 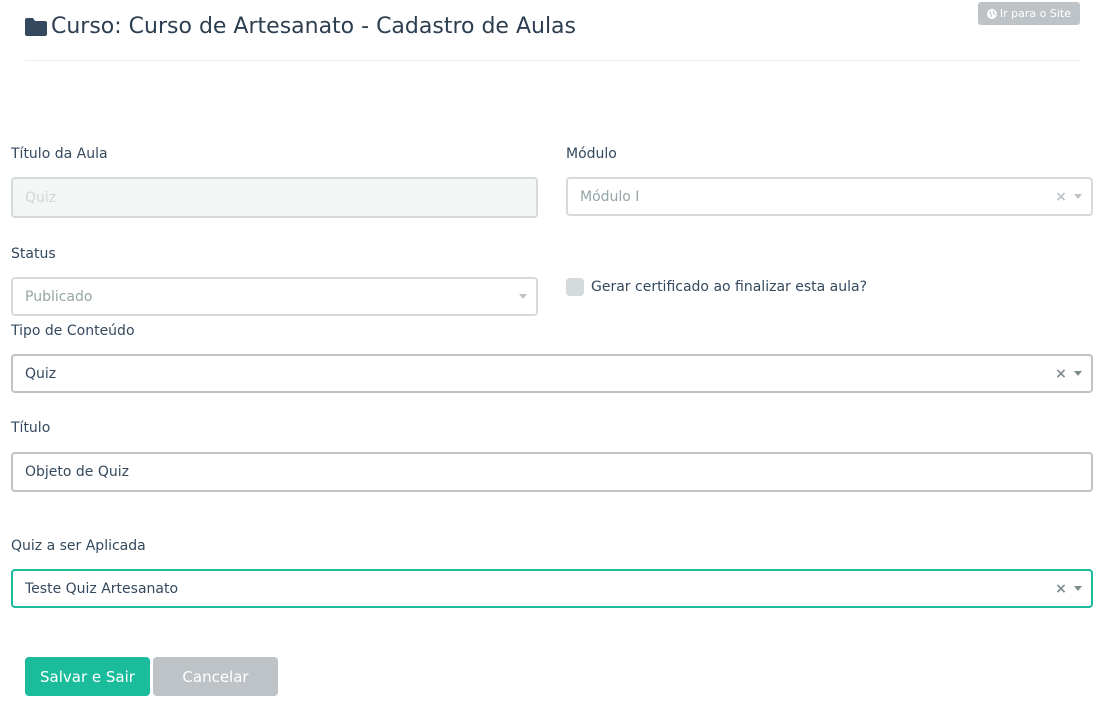 What do you see at coordinates (1078, 373) in the screenshot?
I see `content-type-chevron-down-icon` at bounding box center [1078, 373].